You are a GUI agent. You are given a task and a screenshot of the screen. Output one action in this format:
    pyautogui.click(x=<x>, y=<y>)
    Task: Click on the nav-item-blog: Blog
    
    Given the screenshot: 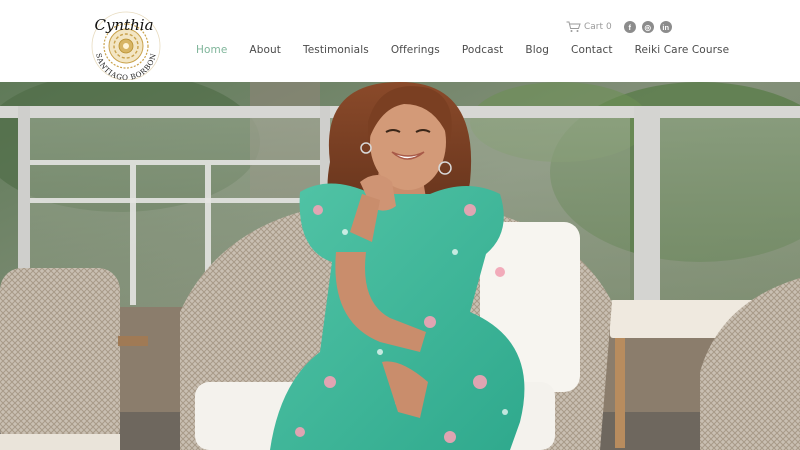 What is the action you would take?
    pyautogui.click(x=537, y=52)
    